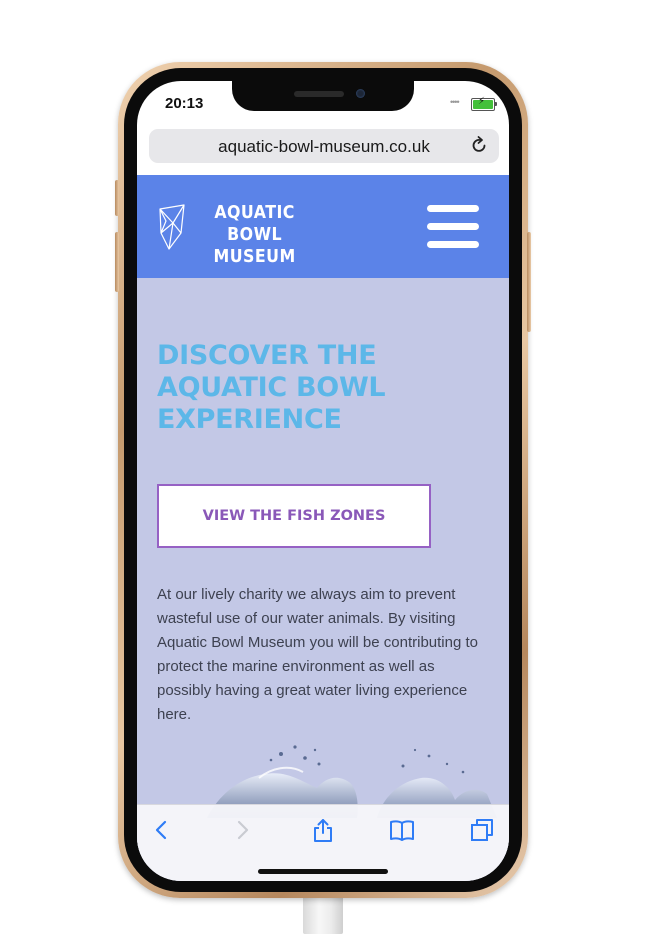 This screenshot has height=934, width=648. I want to click on home-indicator, so click(323, 871).